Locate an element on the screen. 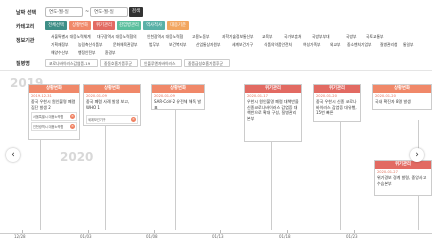 The width and height of the screenshot is (432, 245). card-agency-row: 서울특별시 대응노력협 × is located at coordinates (54, 116).